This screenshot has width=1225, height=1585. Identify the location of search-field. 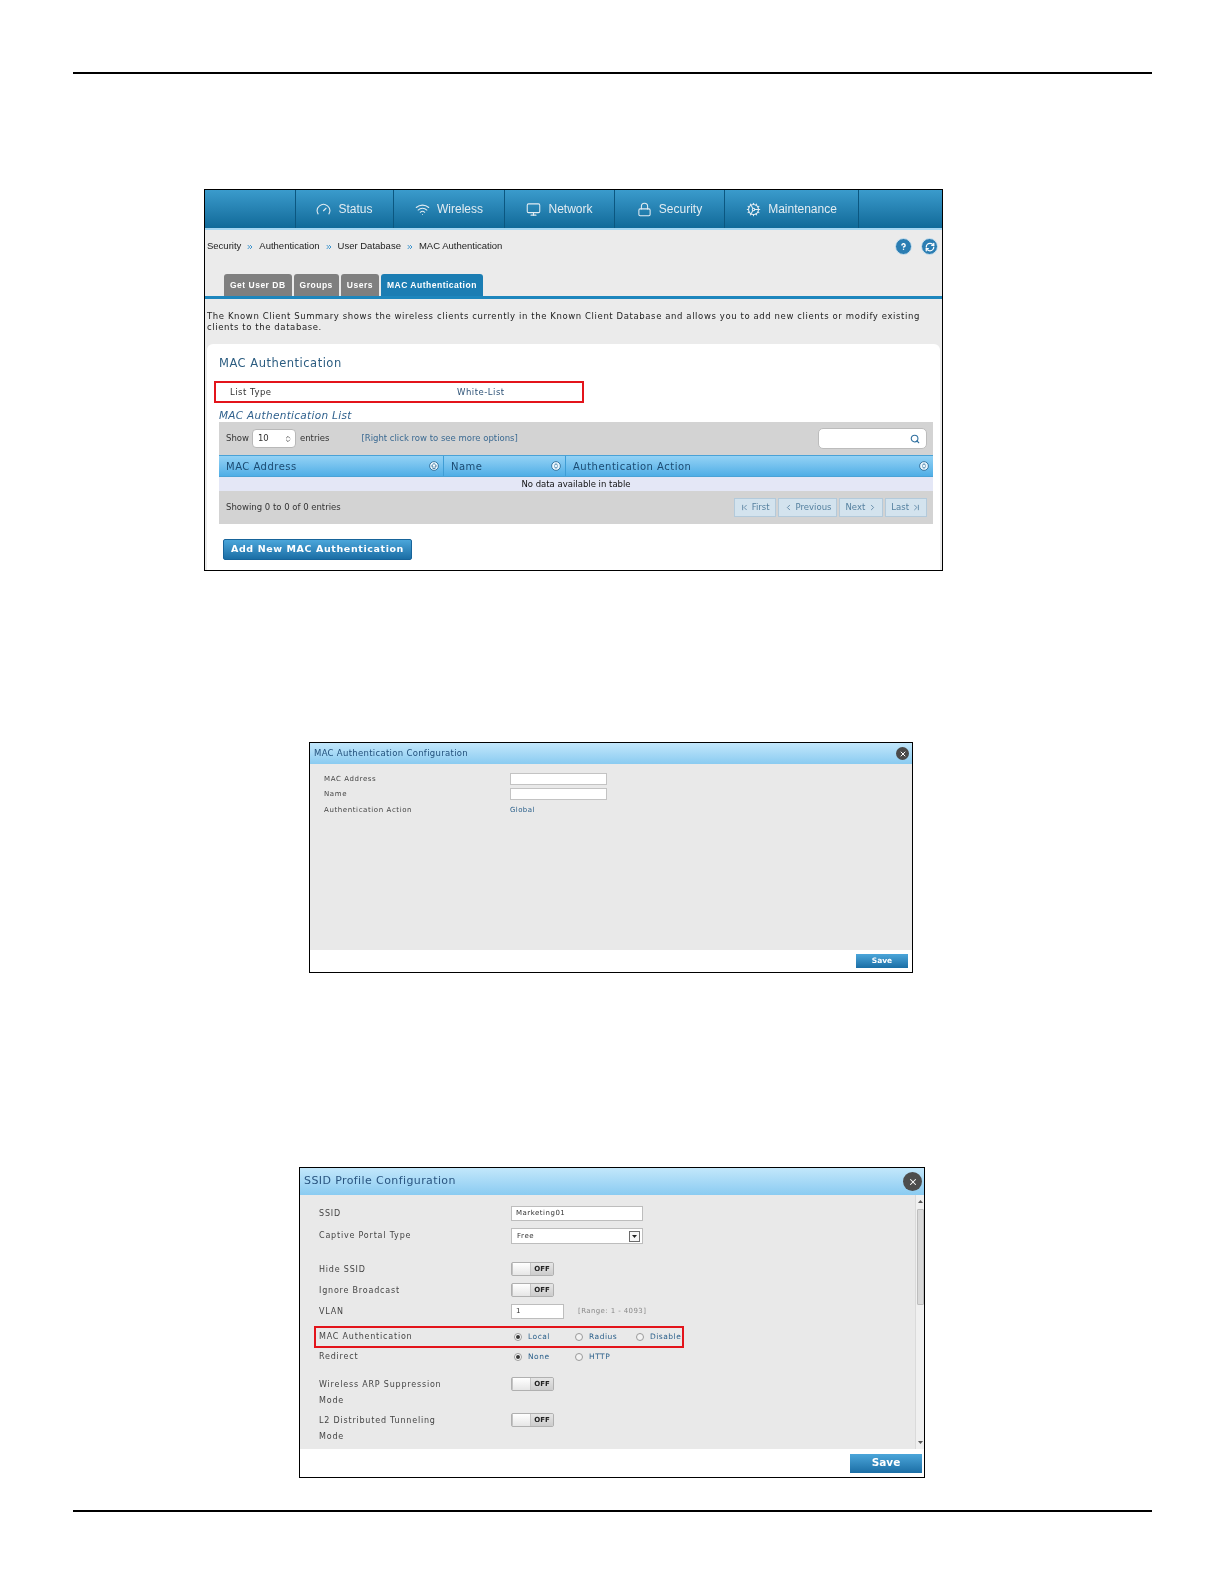
(872, 438).